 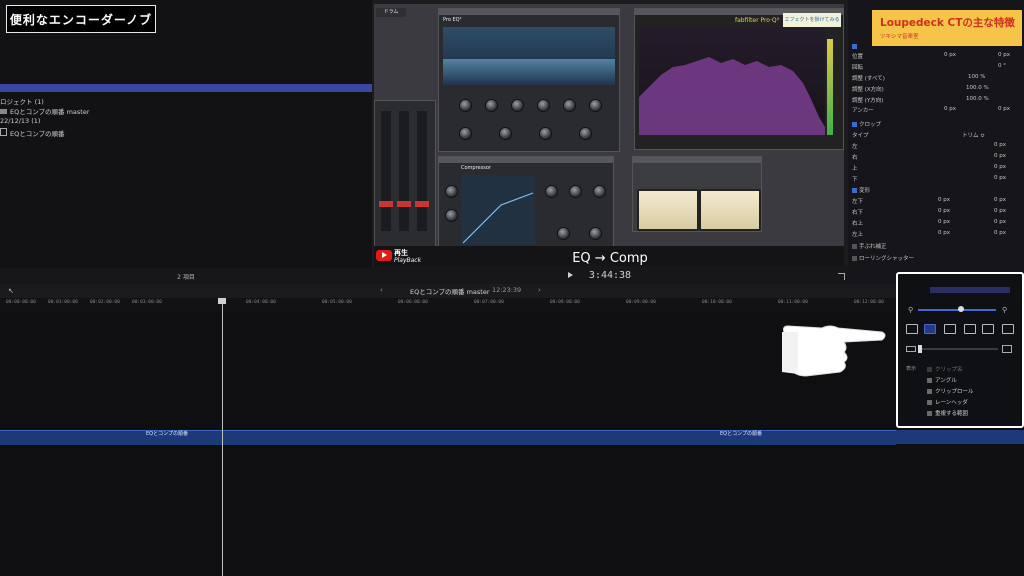 I want to click on appearance-name-only-icon, so click(x=1008, y=329).